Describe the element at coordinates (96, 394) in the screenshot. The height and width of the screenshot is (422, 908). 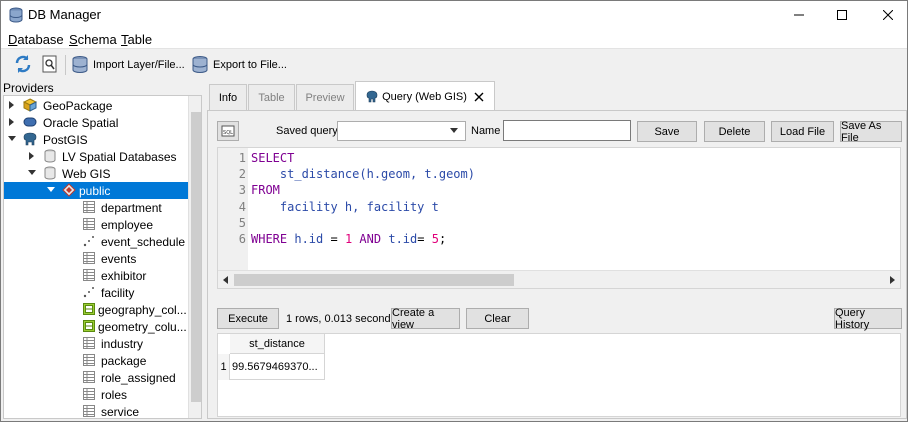
I see `tree-item: roles` at that location.